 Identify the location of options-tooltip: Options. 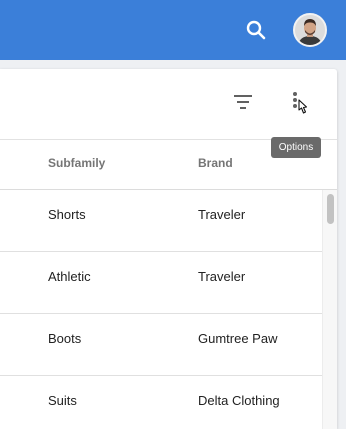
(296, 147).